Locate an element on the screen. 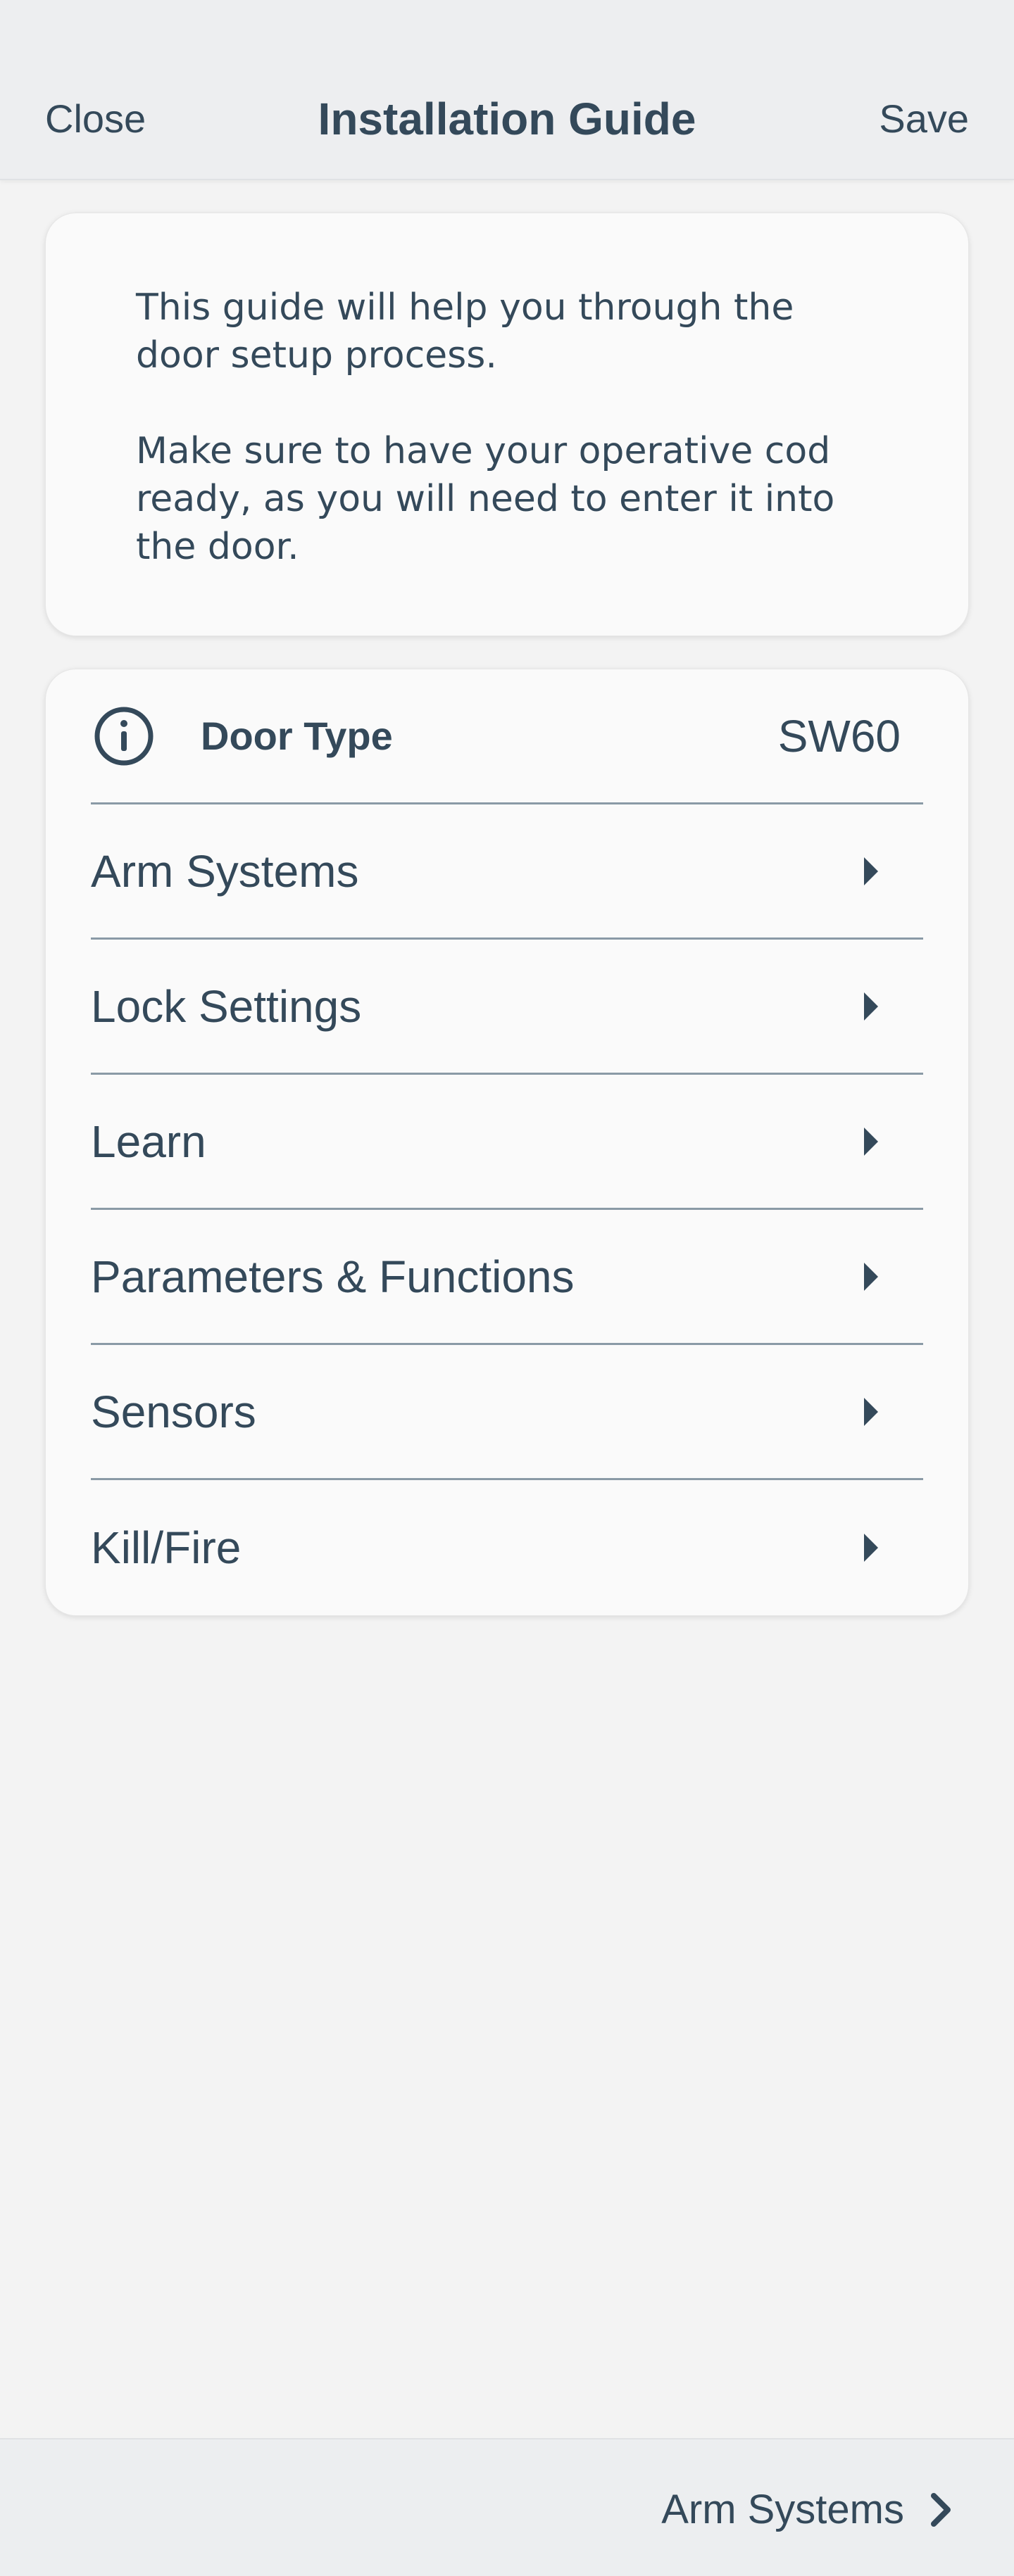 The width and height of the screenshot is (1014, 2576). menu-item-parameters-functions: Parameters & Functions is located at coordinates (507, 1277).